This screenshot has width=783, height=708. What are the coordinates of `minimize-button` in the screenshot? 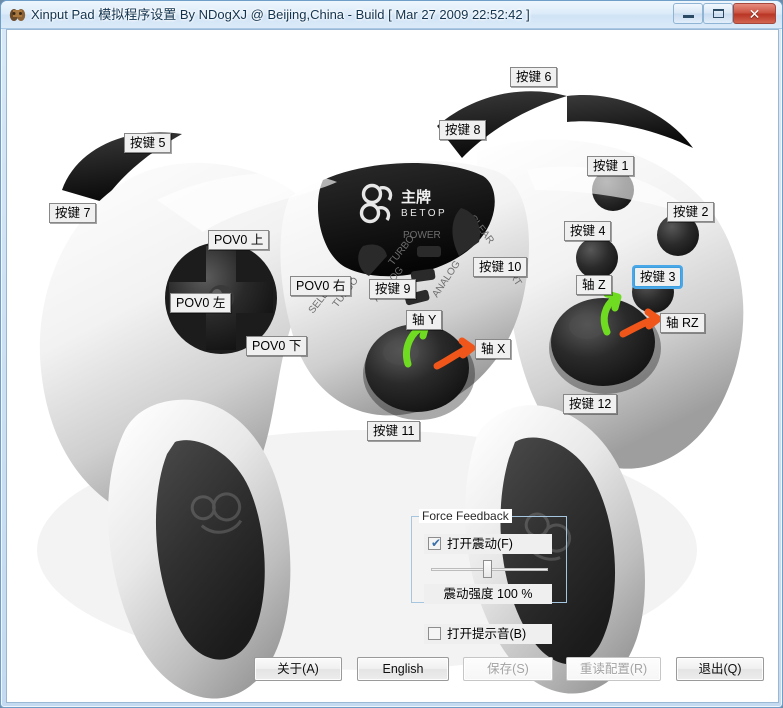 It's located at (688, 13).